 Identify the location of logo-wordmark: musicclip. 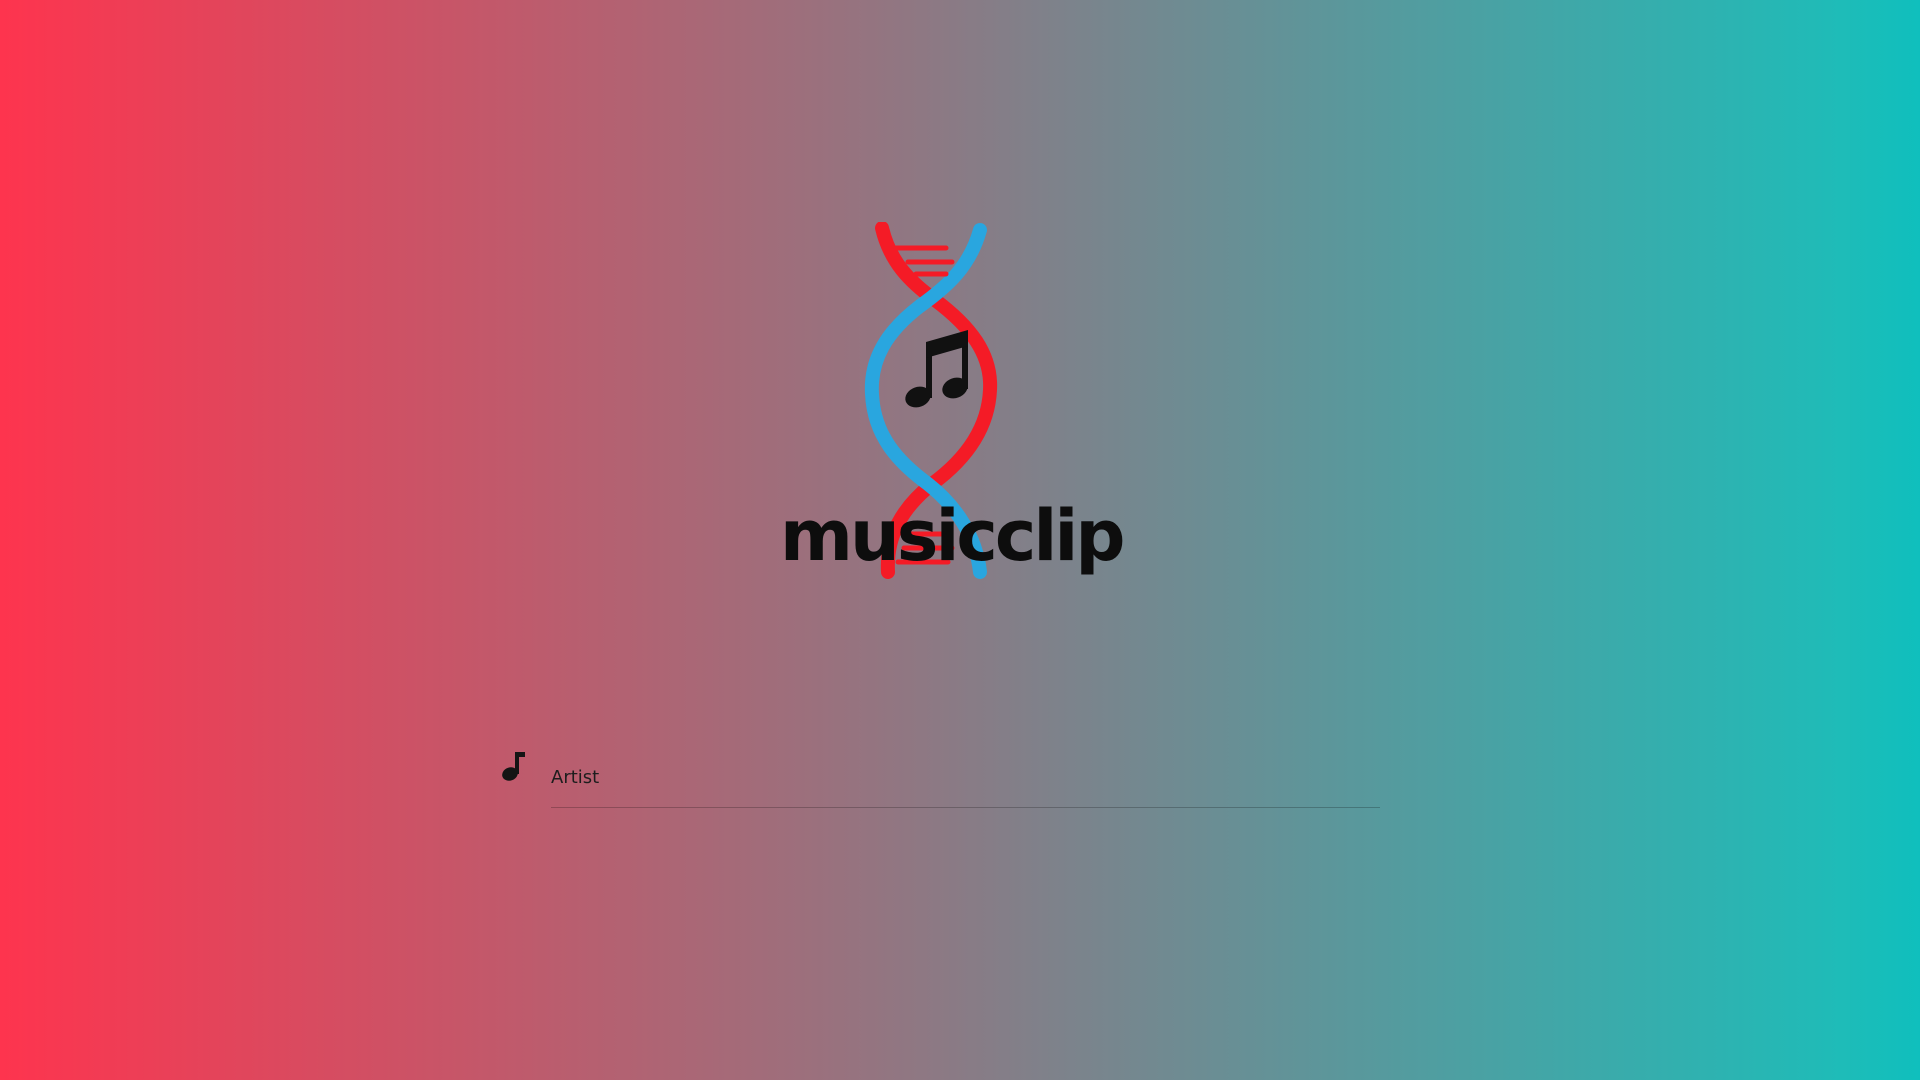
(953, 536).